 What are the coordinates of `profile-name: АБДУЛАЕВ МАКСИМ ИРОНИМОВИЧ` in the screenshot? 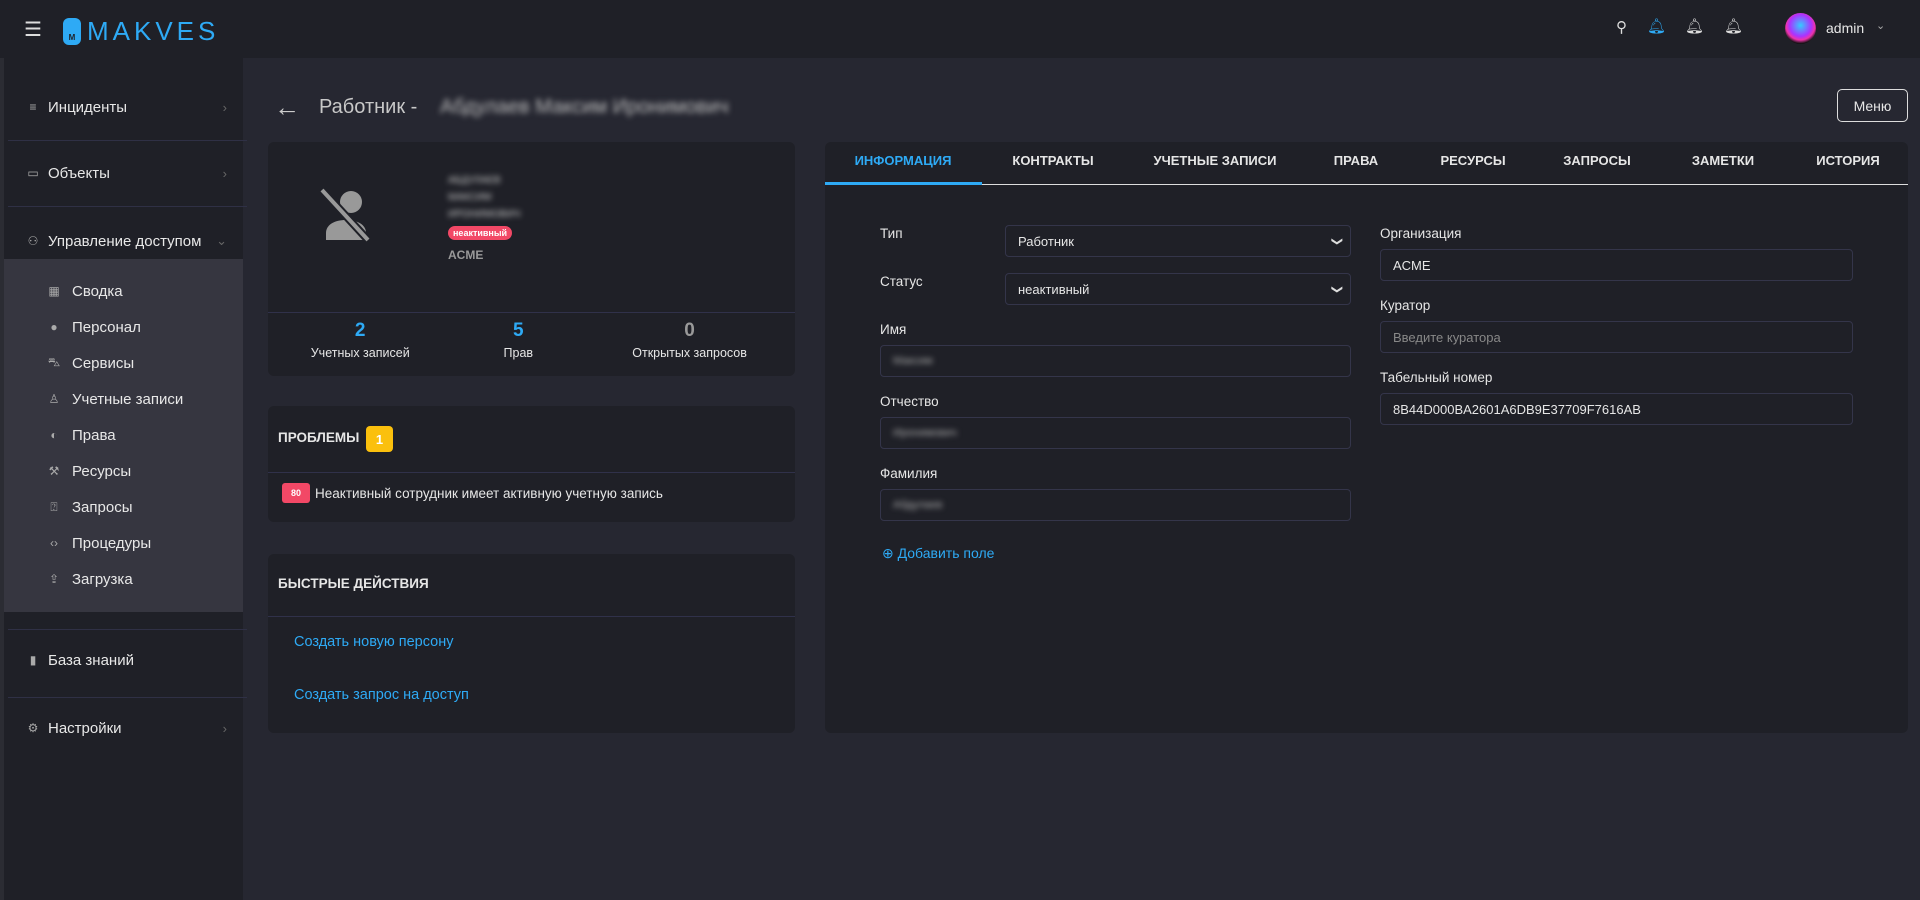 It's located at (484, 197).